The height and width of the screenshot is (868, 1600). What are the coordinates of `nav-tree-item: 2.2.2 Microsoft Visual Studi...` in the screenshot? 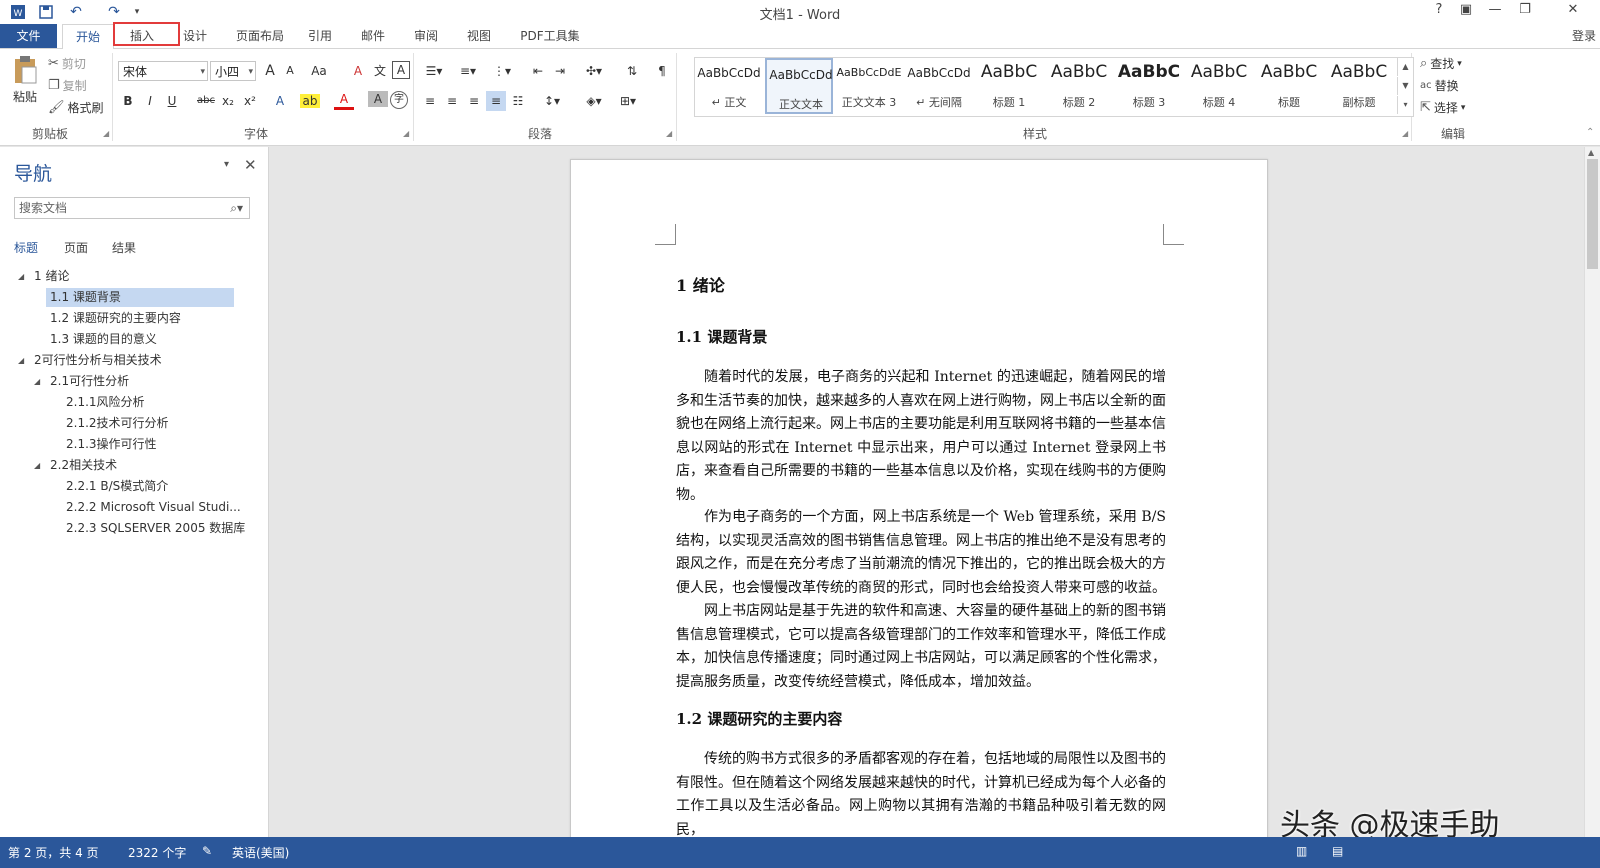 It's located at (152, 507).